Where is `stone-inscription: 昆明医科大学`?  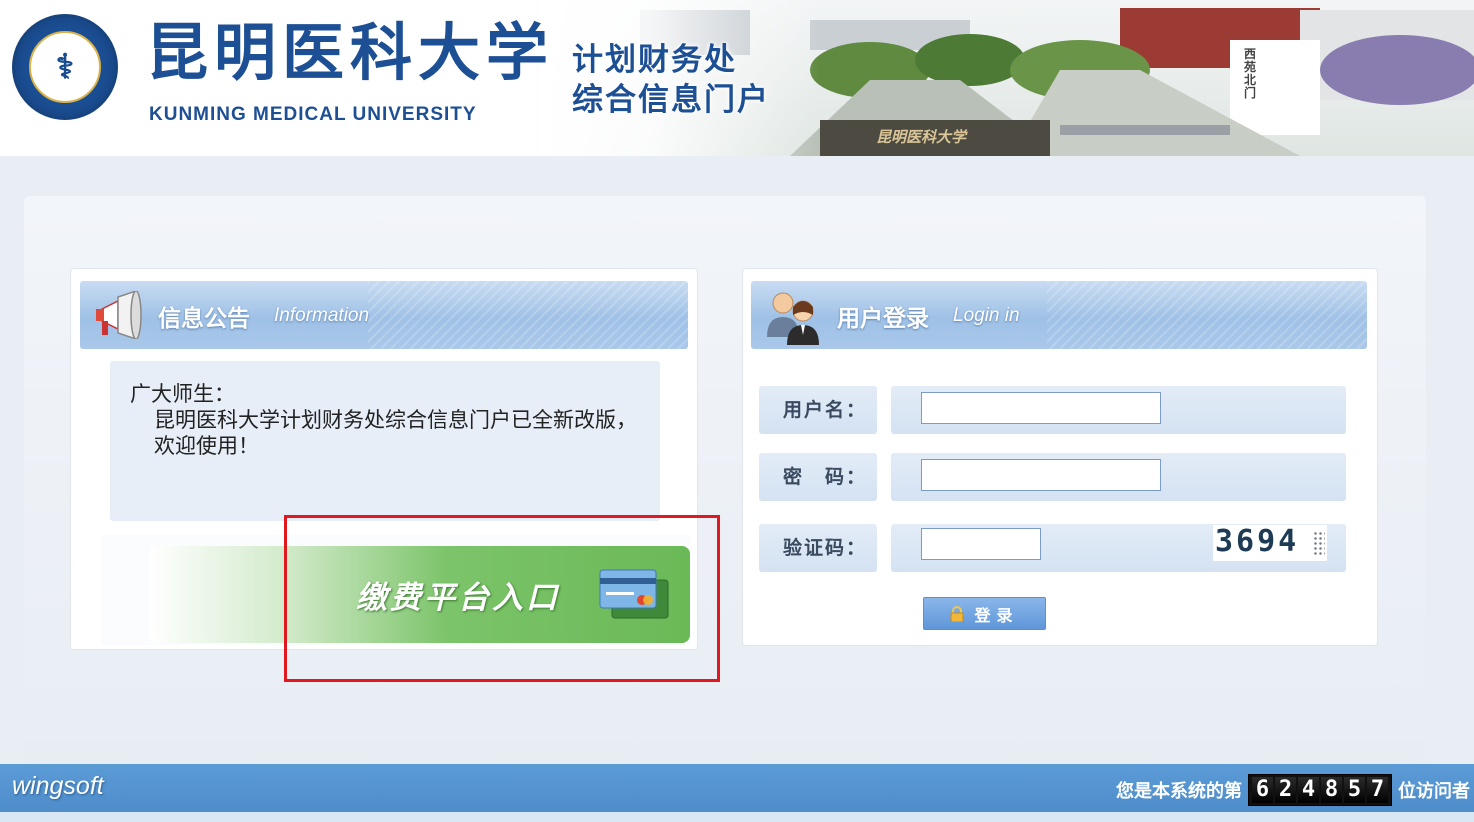 stone-inscription: 昆明医科大学 is located at coordinates (921, 137).